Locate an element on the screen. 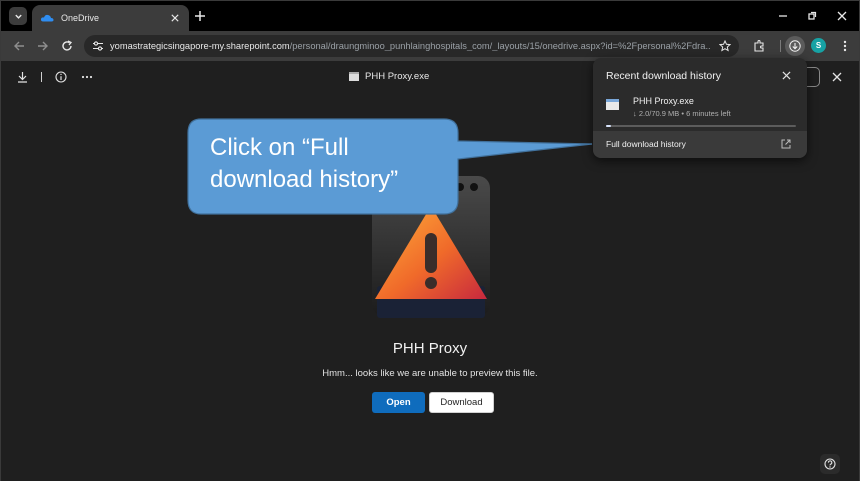  reload-icon is located at coordinates (67, 45).